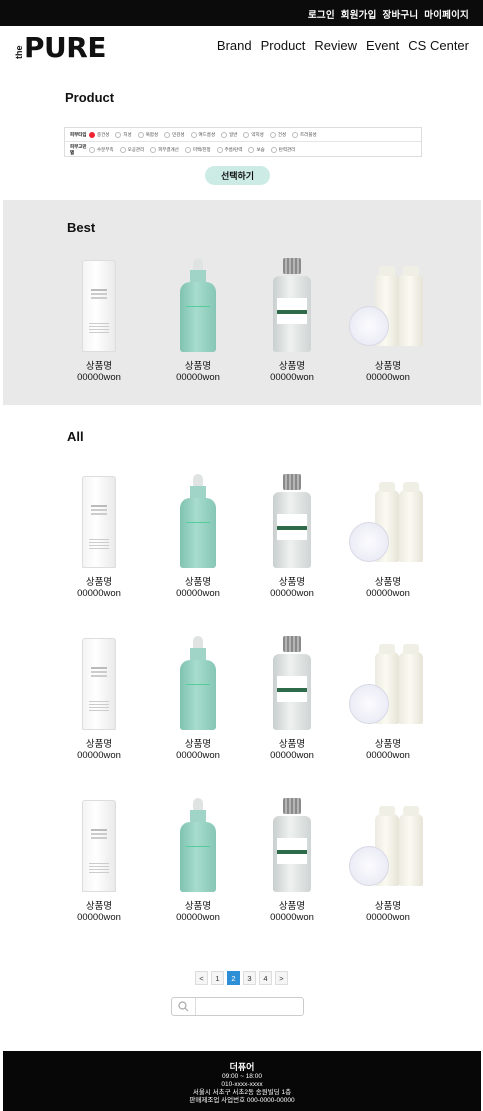 The width and height of the screenshot is (483, 1111). What do you see at coordinates (249, 1006) in the screenshot?
I see `search-input` at bounding box center [249, 1006].